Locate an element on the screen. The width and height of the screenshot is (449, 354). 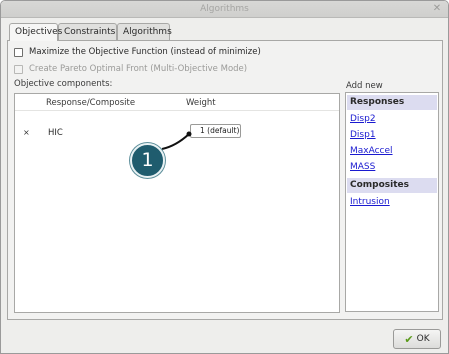
ok-label: OK is located at coordinates (423, 339).